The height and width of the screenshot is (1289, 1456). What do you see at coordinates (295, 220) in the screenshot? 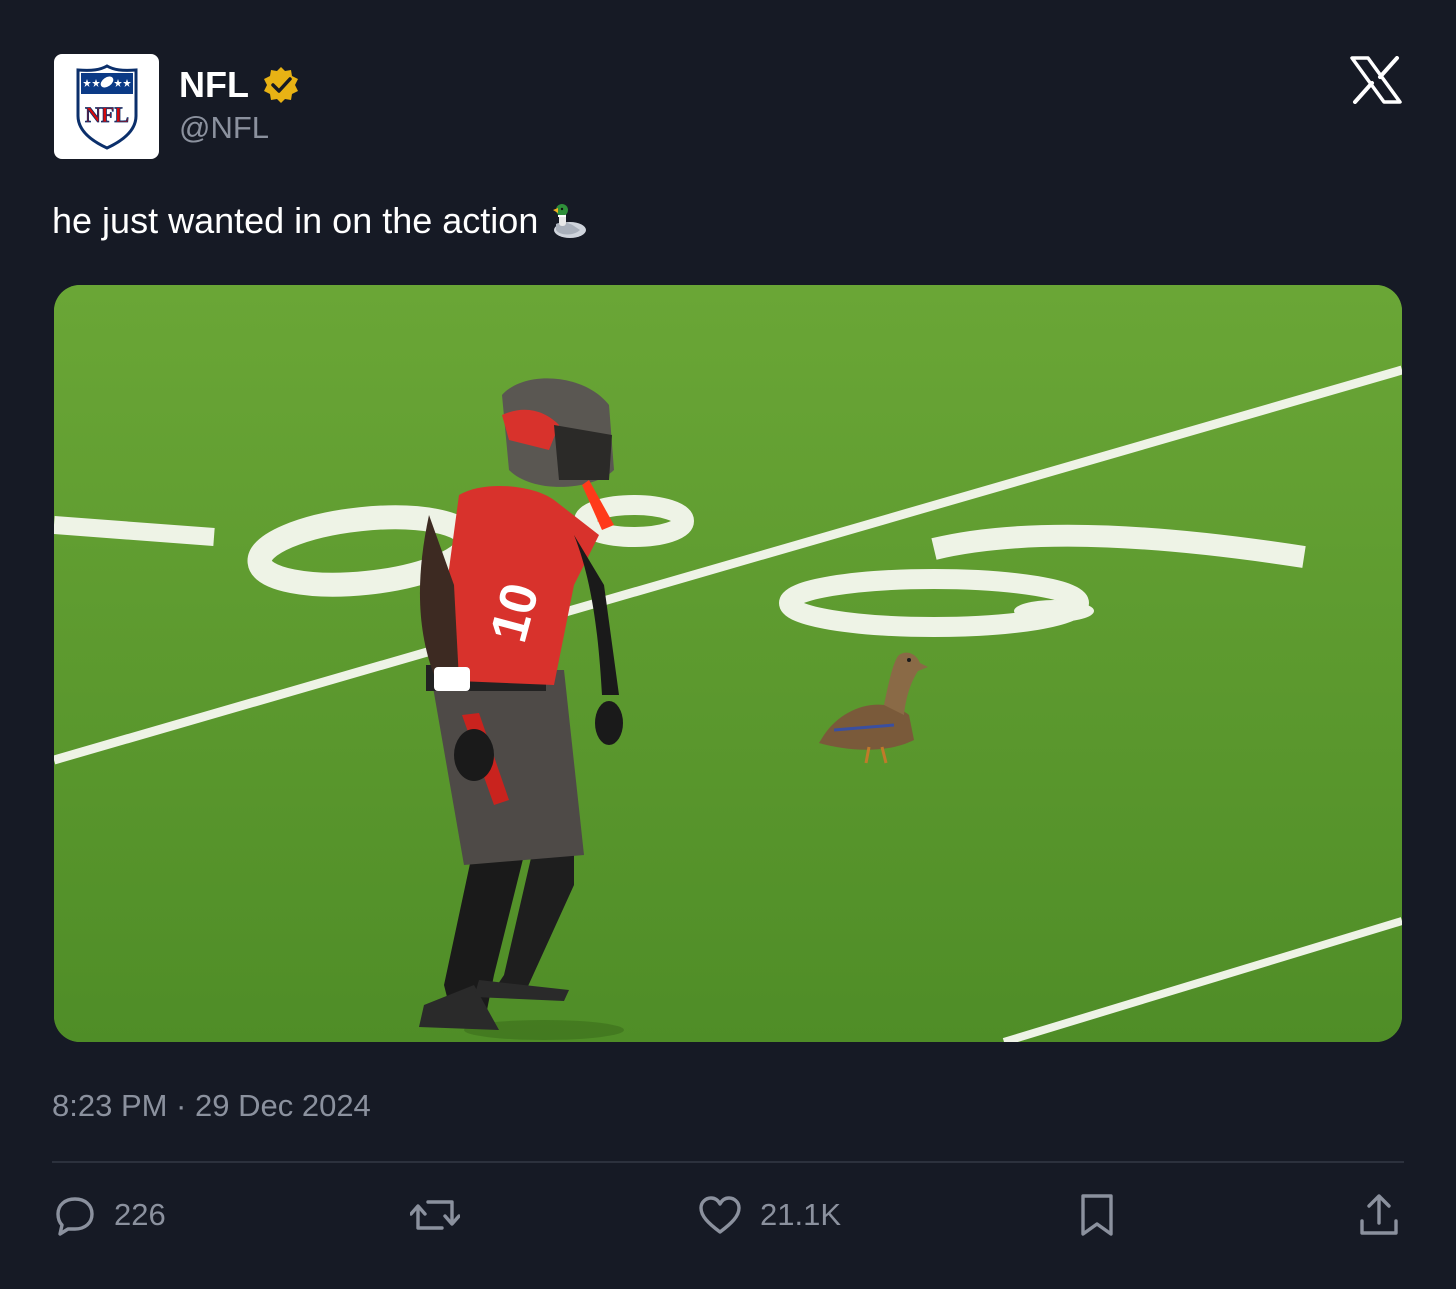
I see `tweet-body: he just wanted in on the action` at bounding box center [295, 220].